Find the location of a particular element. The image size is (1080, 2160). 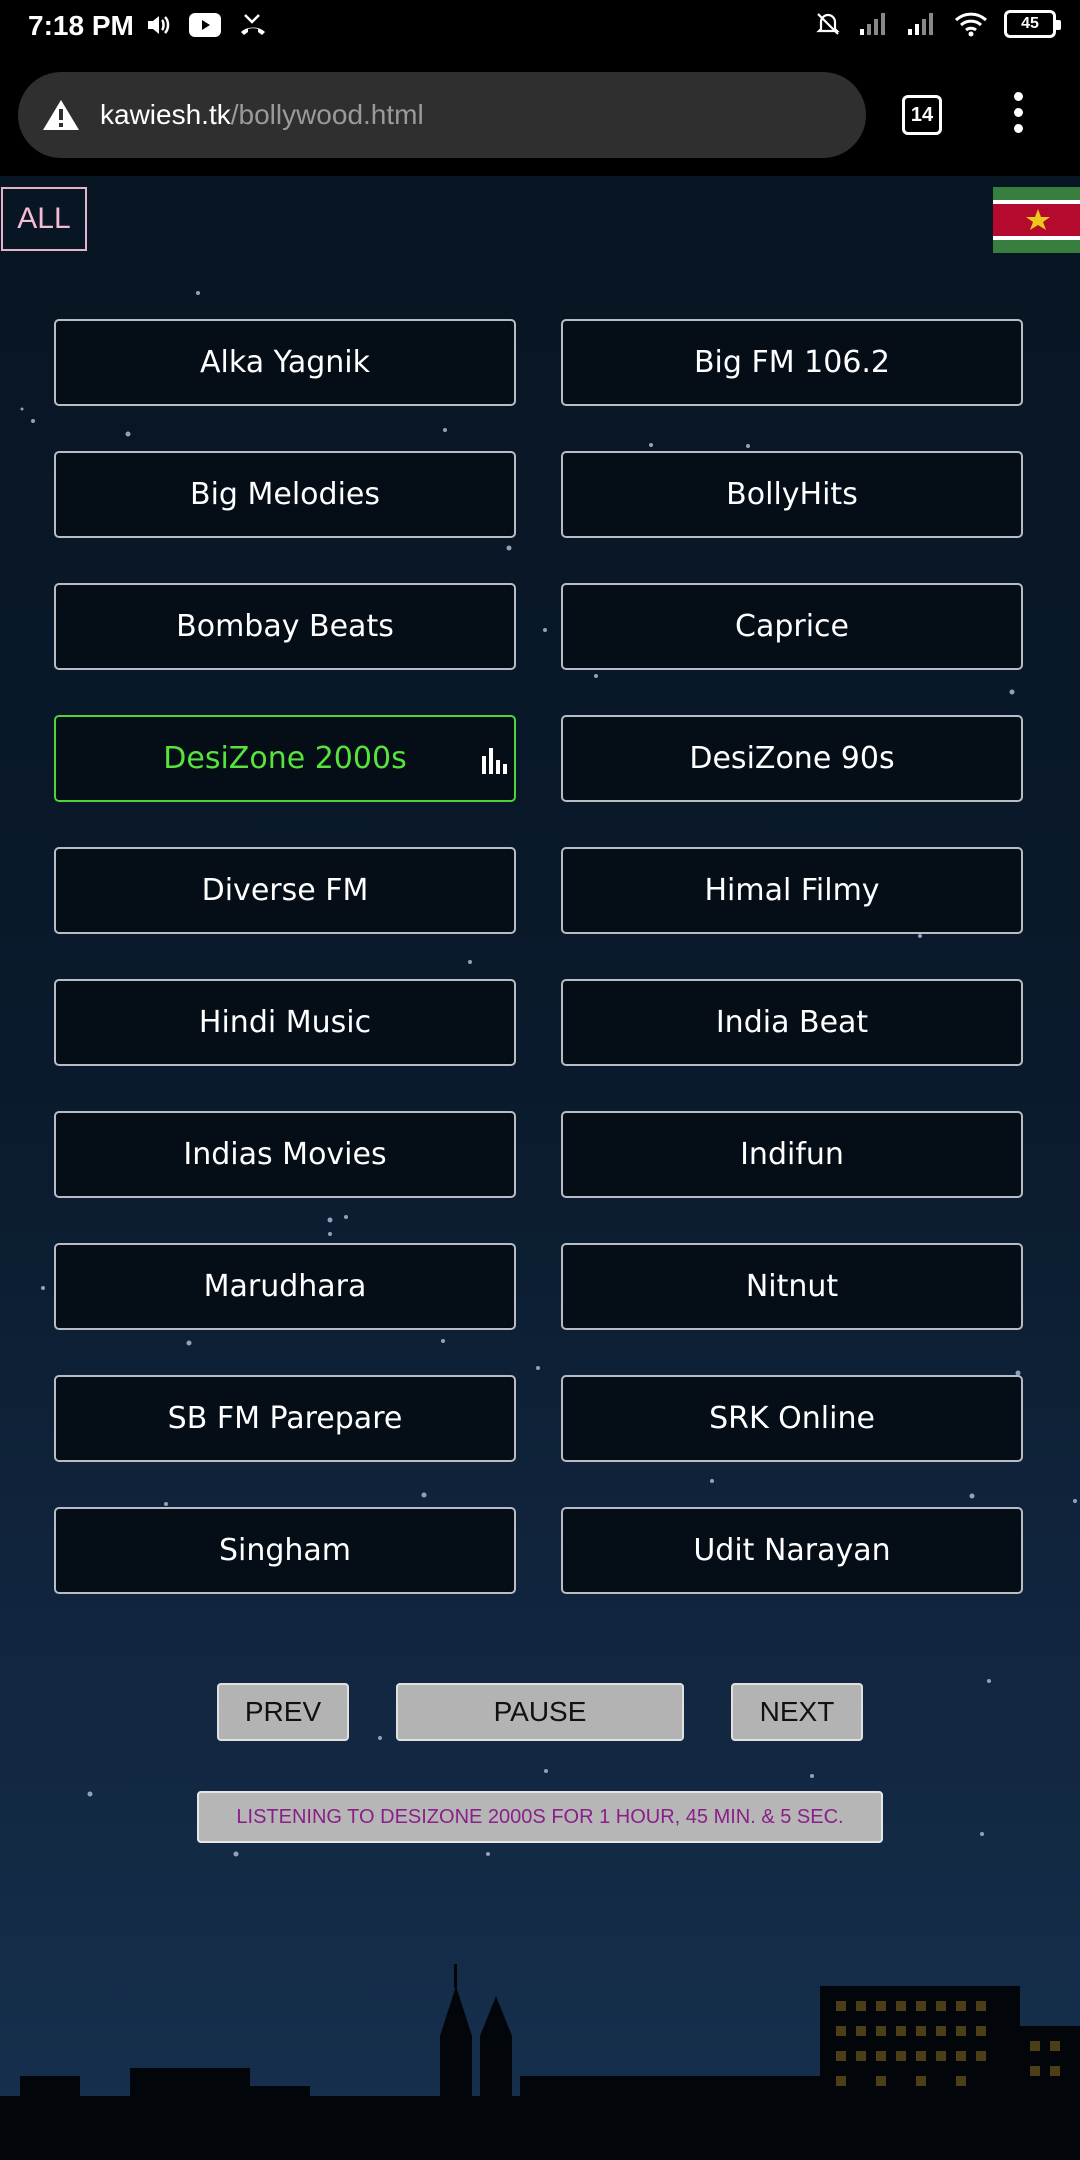

station-label: Diverse FM is located at coordinates (285, 890).